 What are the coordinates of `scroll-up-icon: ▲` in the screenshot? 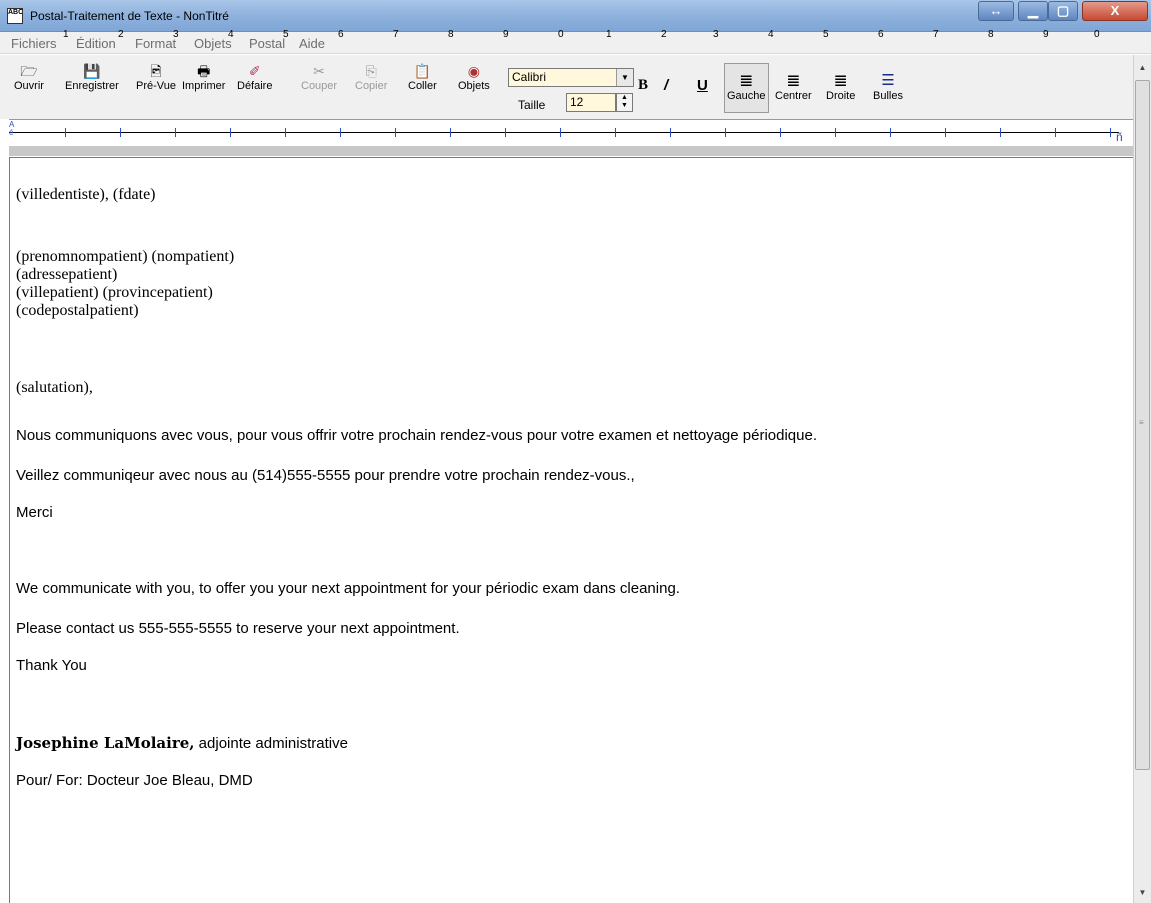 It's located at (1142, 67).